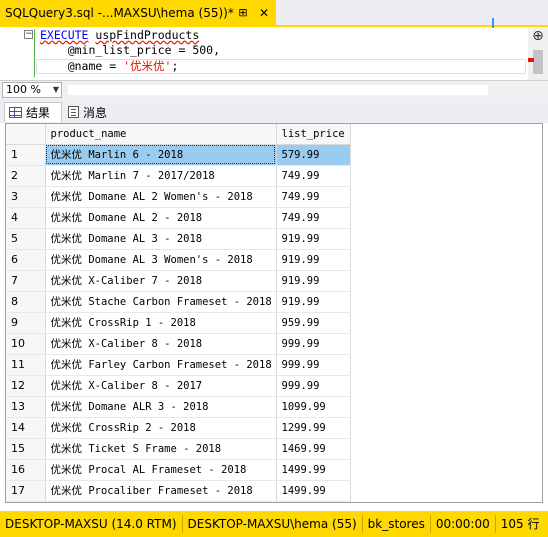  I want to click on row-number-cell: 5, so click(26, 239).